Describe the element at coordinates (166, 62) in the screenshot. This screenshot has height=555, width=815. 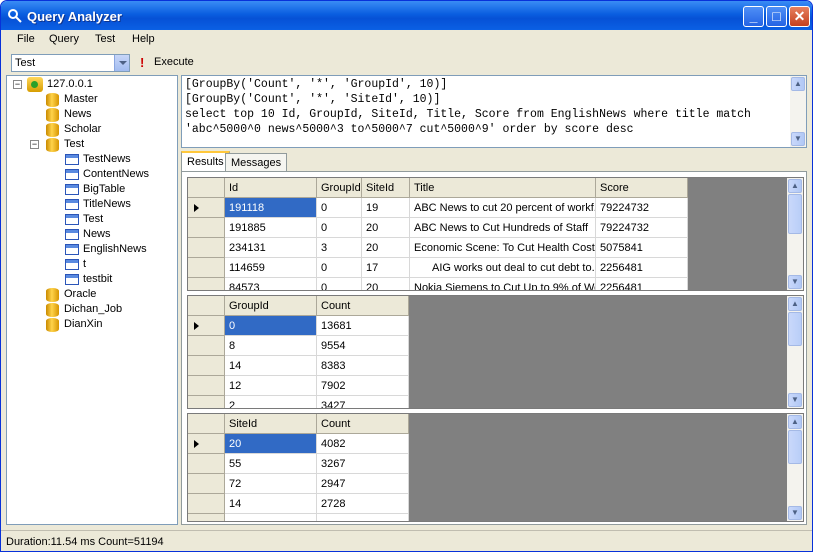
I see `execute-button: ! Execute` at that location.